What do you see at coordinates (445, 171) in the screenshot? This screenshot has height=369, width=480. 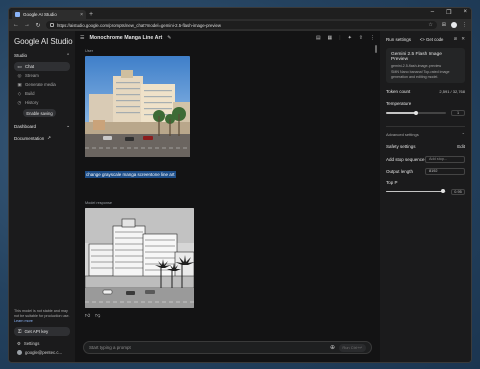 I see `output-length-input: 8192` at bounding box center [445, 171].